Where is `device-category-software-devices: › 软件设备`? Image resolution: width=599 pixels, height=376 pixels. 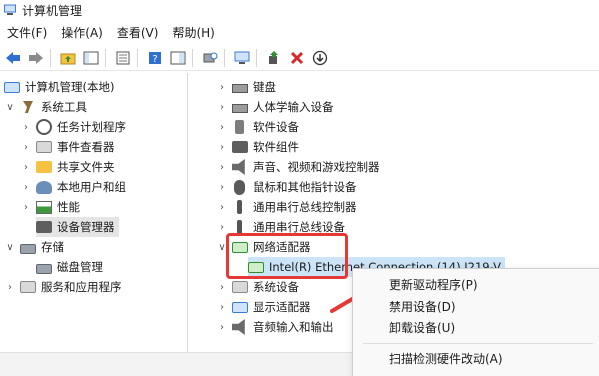 device-category-software-devices: › 软件设备 is located at coordinates (257, 127).